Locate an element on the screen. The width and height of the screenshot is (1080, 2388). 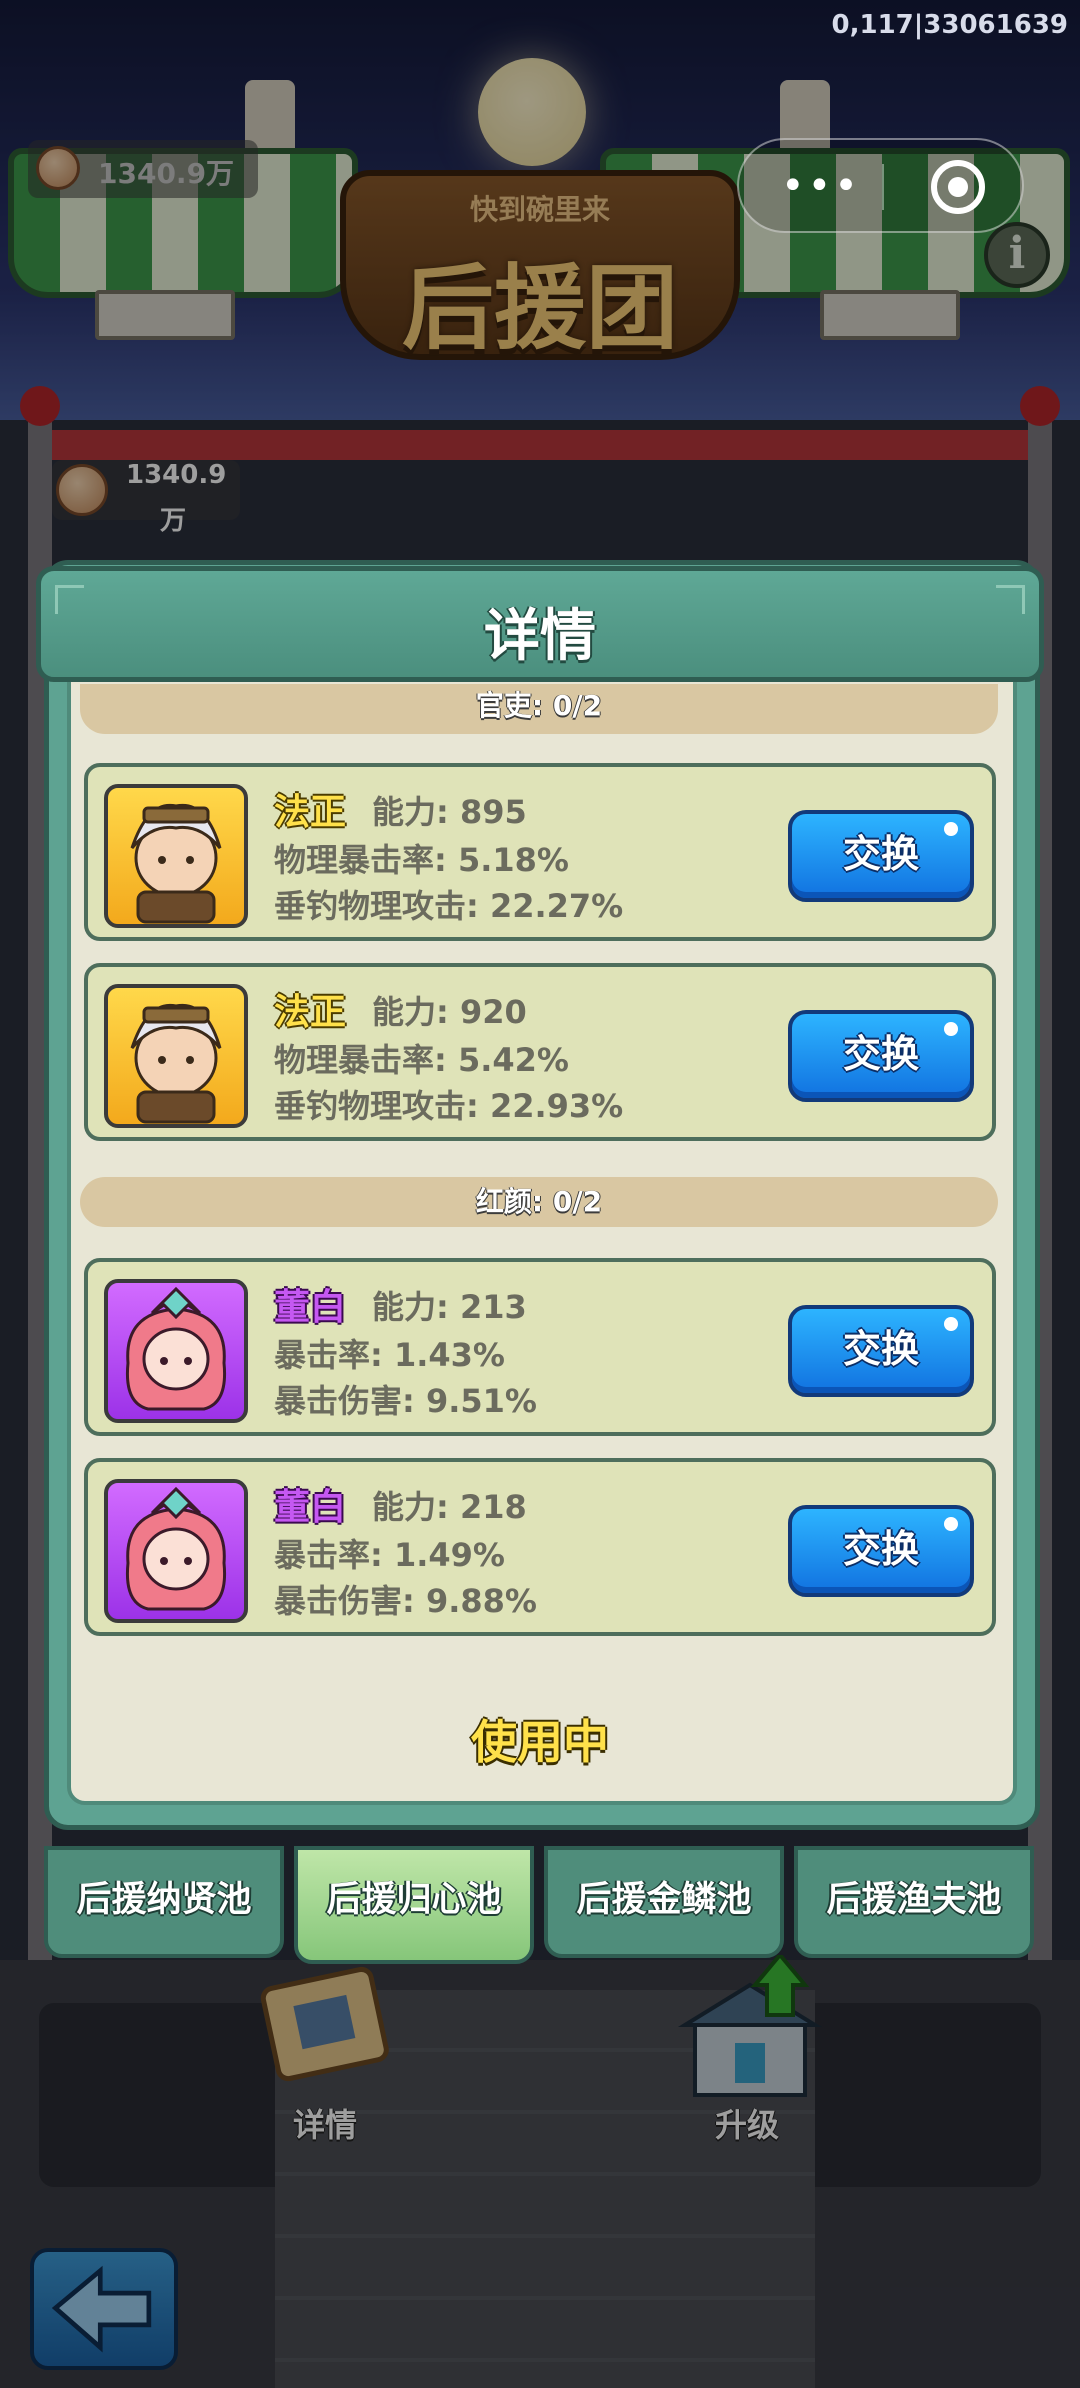
modal-header: 详情 is located at coordinates (540, 624).